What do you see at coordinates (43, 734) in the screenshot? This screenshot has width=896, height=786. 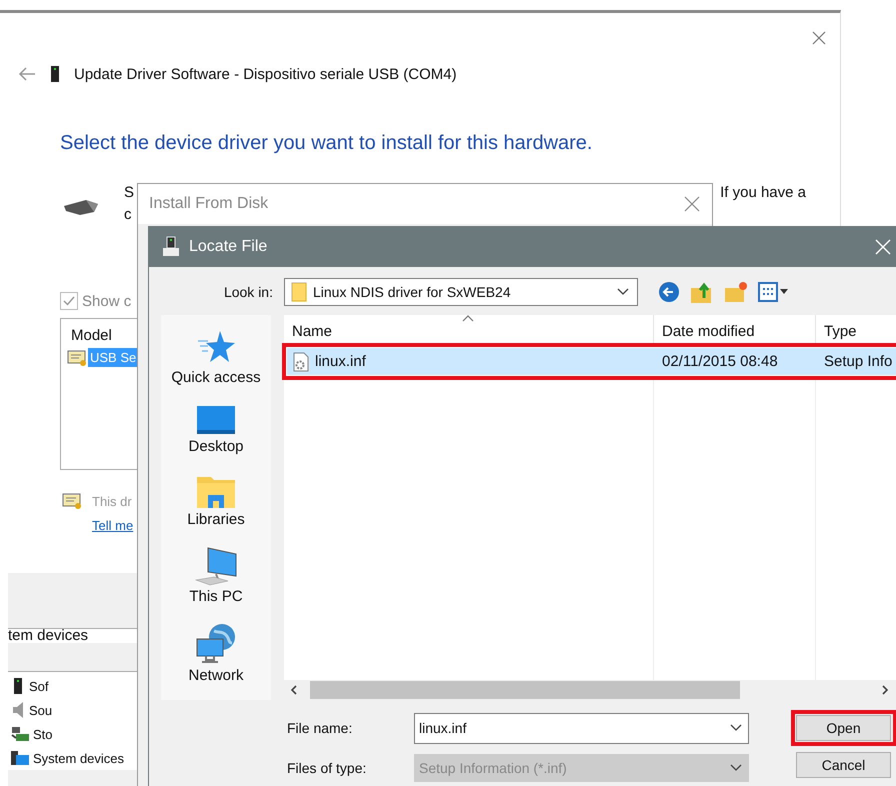 I see `tree-item: Sto` at bounding box center [43, 734].